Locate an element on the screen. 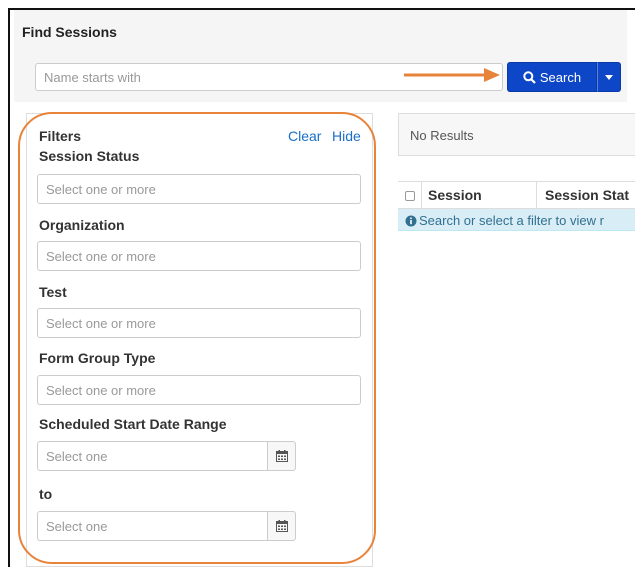  start-date-input is located at coordinates (152, 456).